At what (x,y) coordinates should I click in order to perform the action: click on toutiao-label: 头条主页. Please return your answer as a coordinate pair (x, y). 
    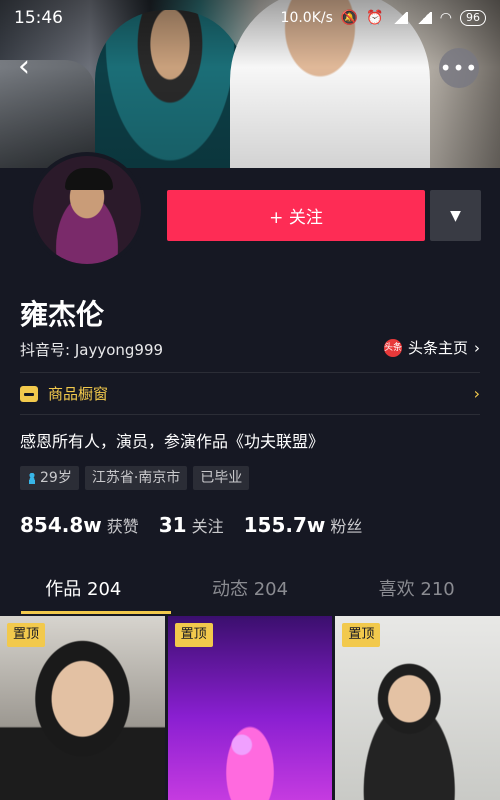
    Looking at the image, I should click on (437, 348).